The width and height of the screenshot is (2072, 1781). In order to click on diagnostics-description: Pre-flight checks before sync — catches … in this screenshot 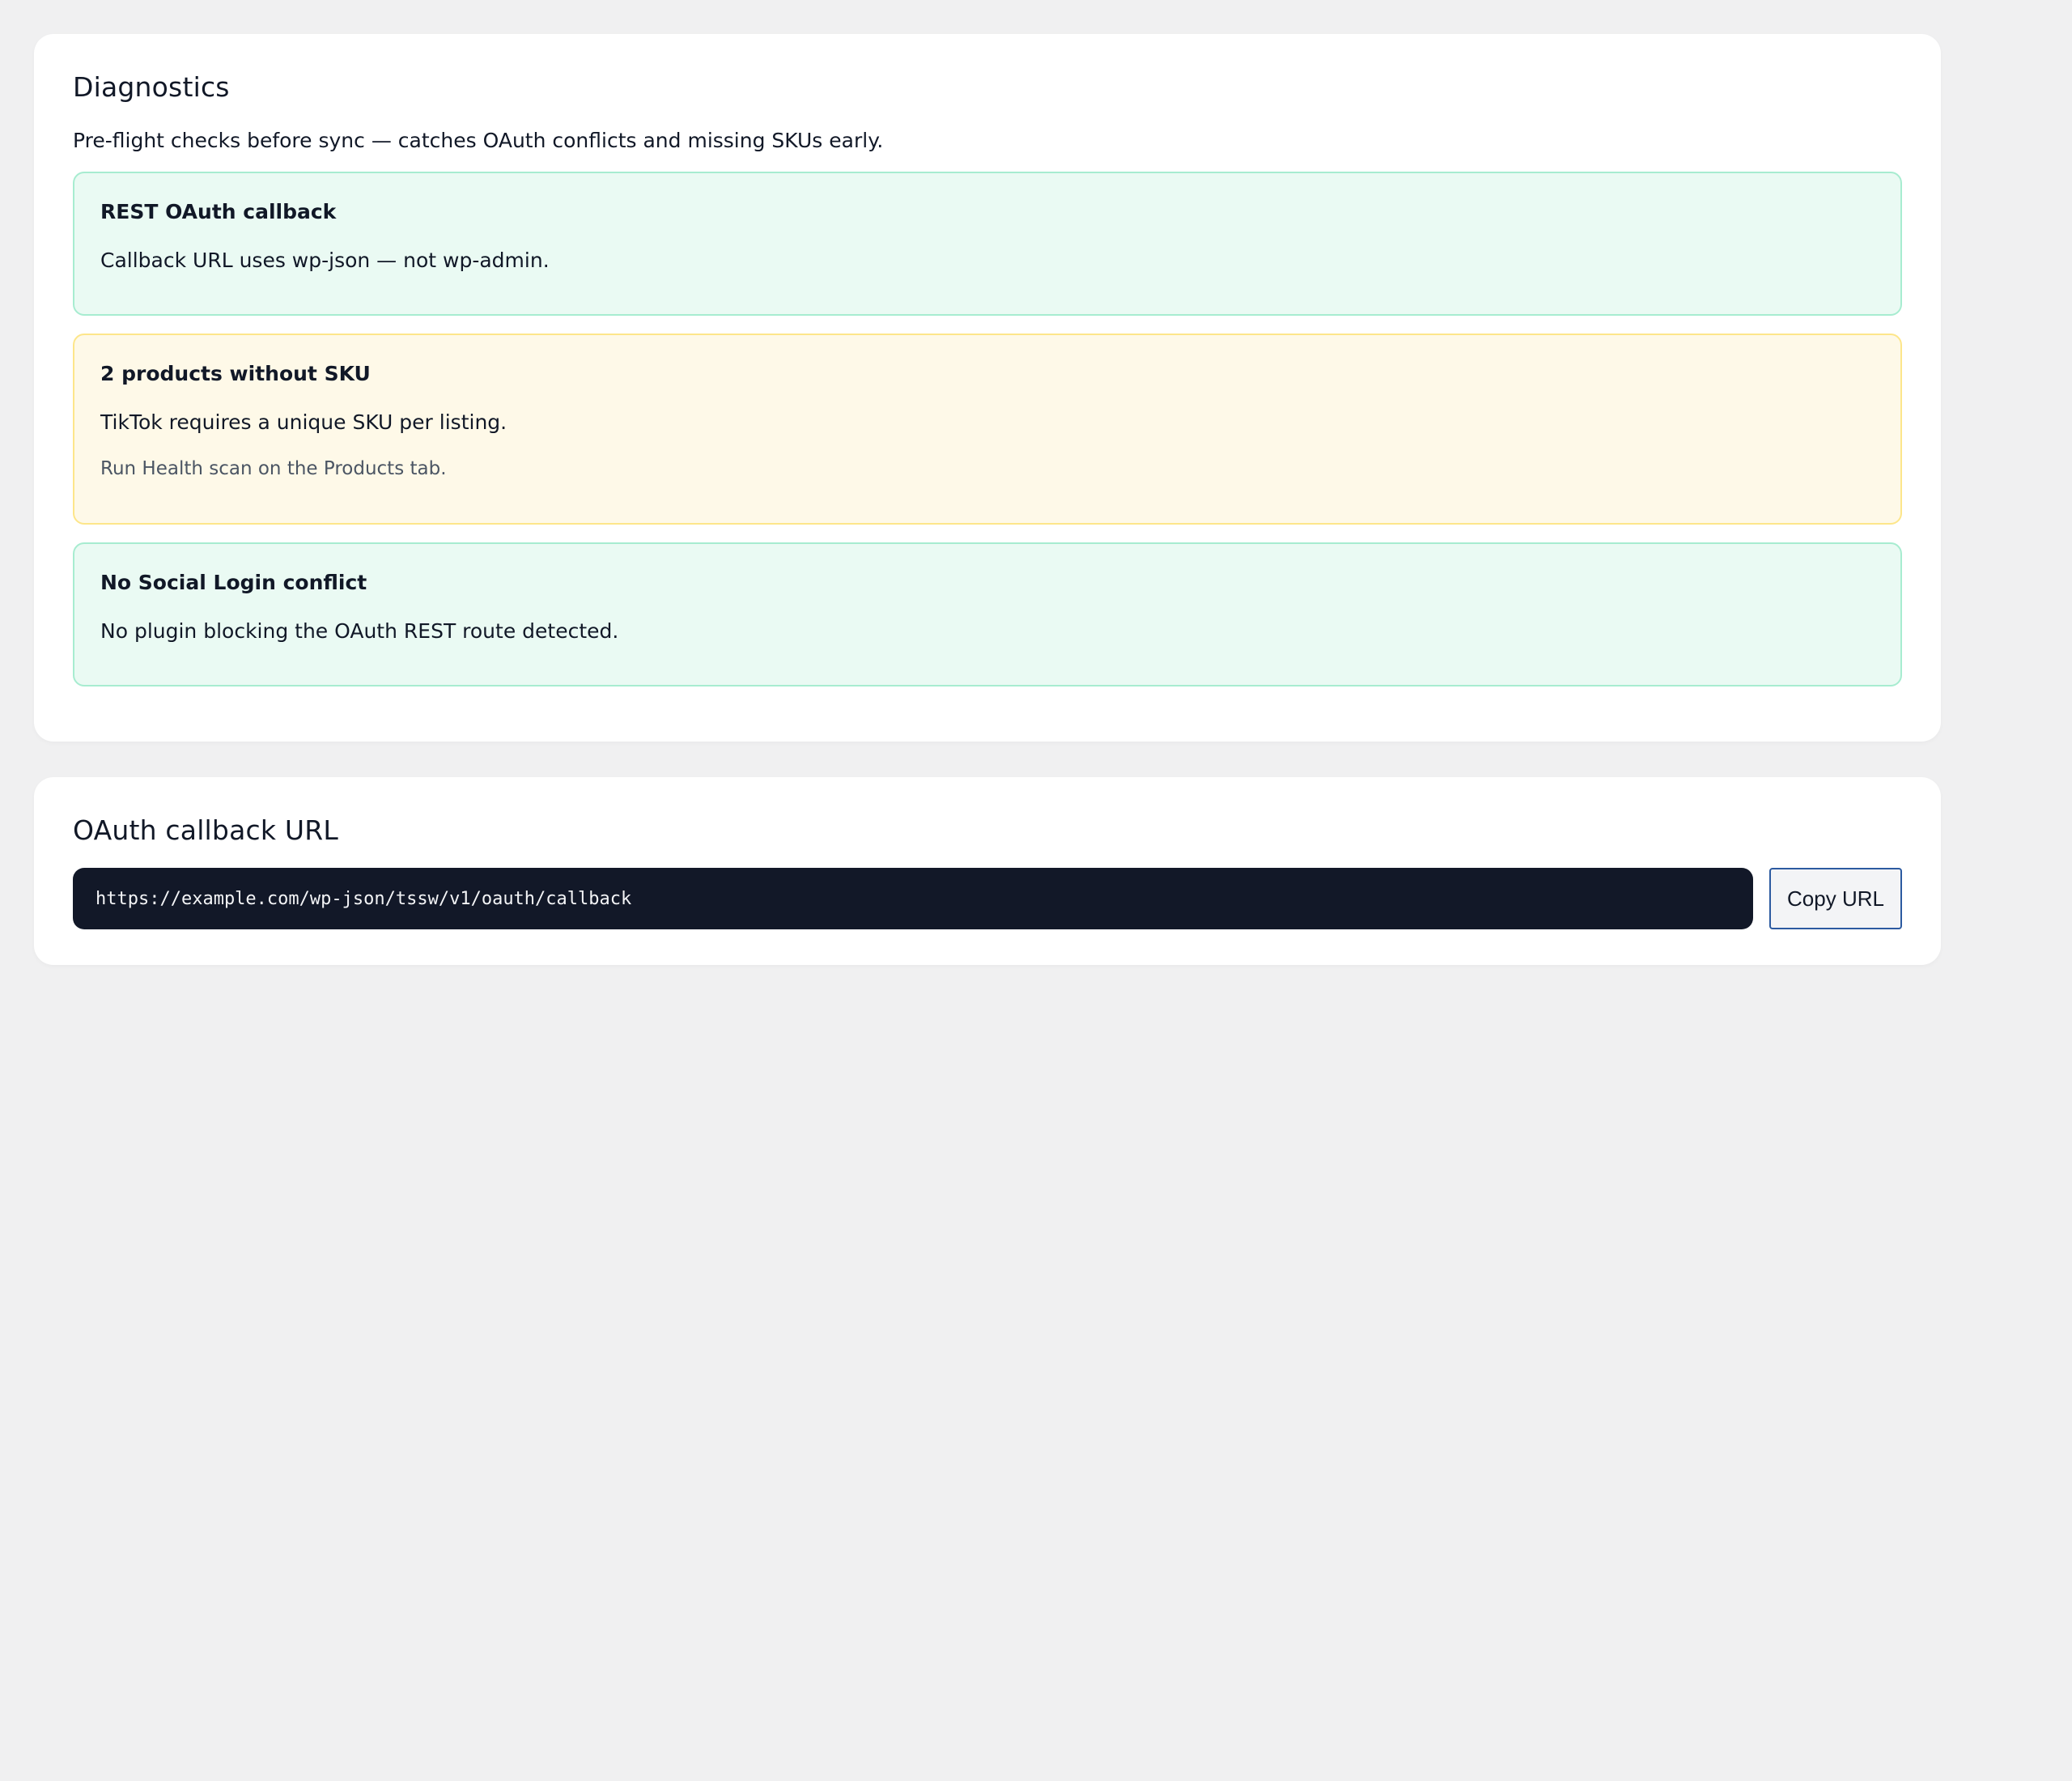, I will do `click(478, 141)`.